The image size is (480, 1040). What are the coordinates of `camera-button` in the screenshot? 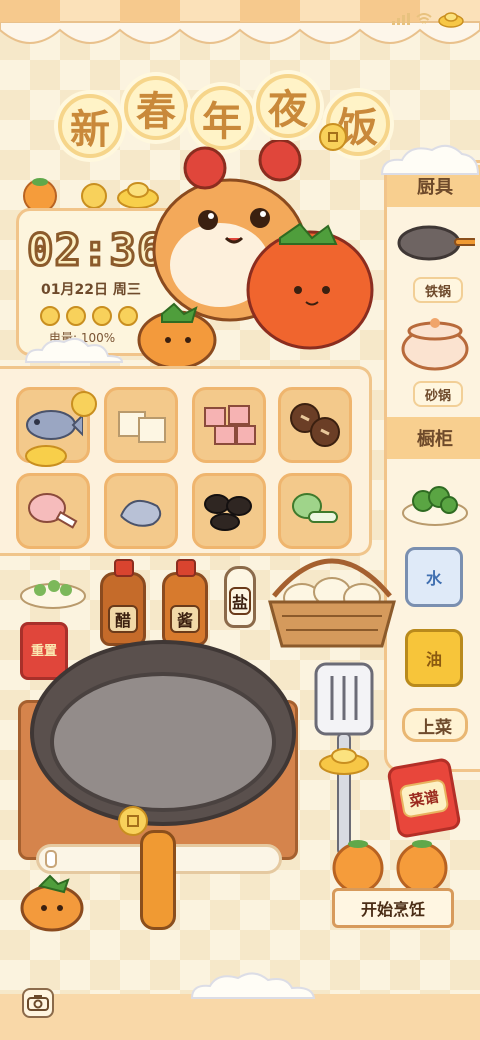 It's located at (38, 1003).